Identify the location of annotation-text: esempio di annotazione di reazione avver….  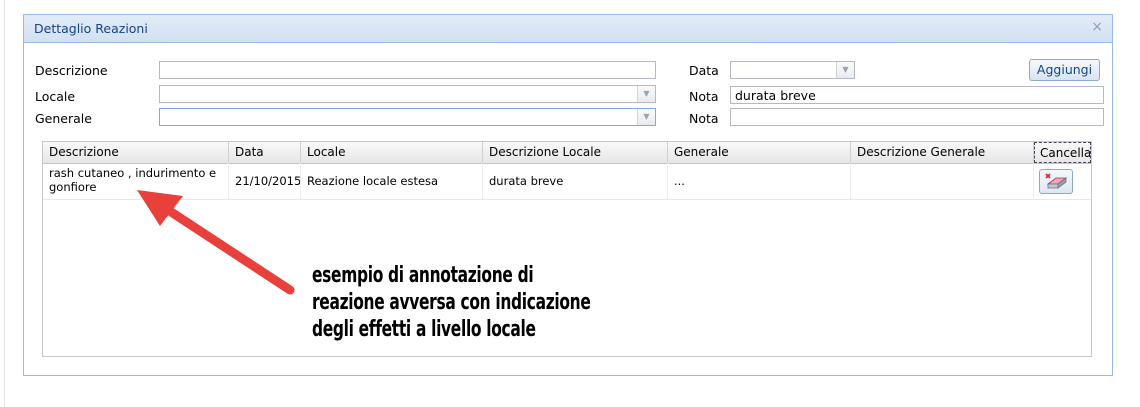
(452, 302).